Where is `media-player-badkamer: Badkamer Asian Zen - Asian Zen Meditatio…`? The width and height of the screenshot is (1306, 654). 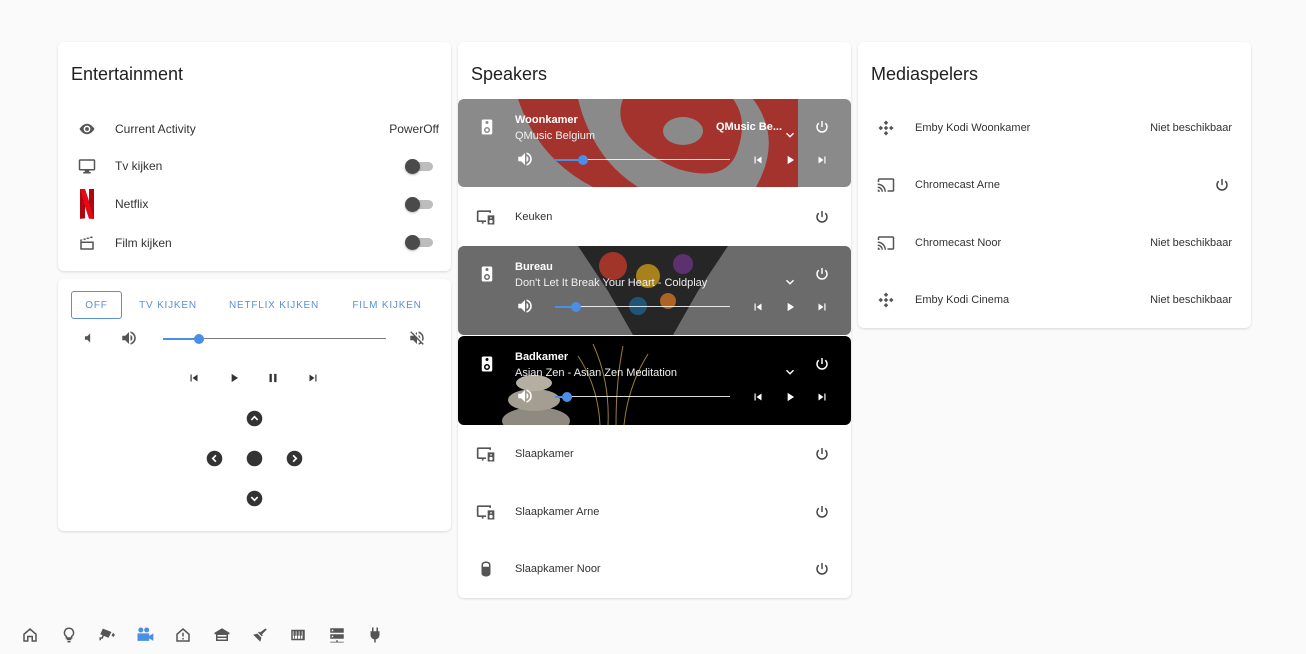
media-player-badkamer: Badkamer Asian Zen - Asian Zen Meditatio… is located at coordinates (654, 380).